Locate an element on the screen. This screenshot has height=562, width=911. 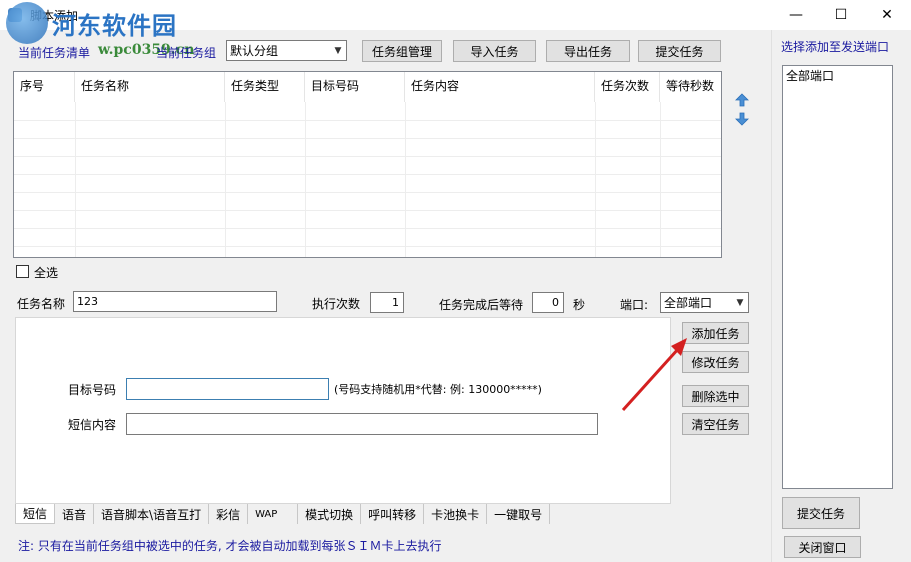
column-header: 目标号码 is located at coordinates (355, 87).